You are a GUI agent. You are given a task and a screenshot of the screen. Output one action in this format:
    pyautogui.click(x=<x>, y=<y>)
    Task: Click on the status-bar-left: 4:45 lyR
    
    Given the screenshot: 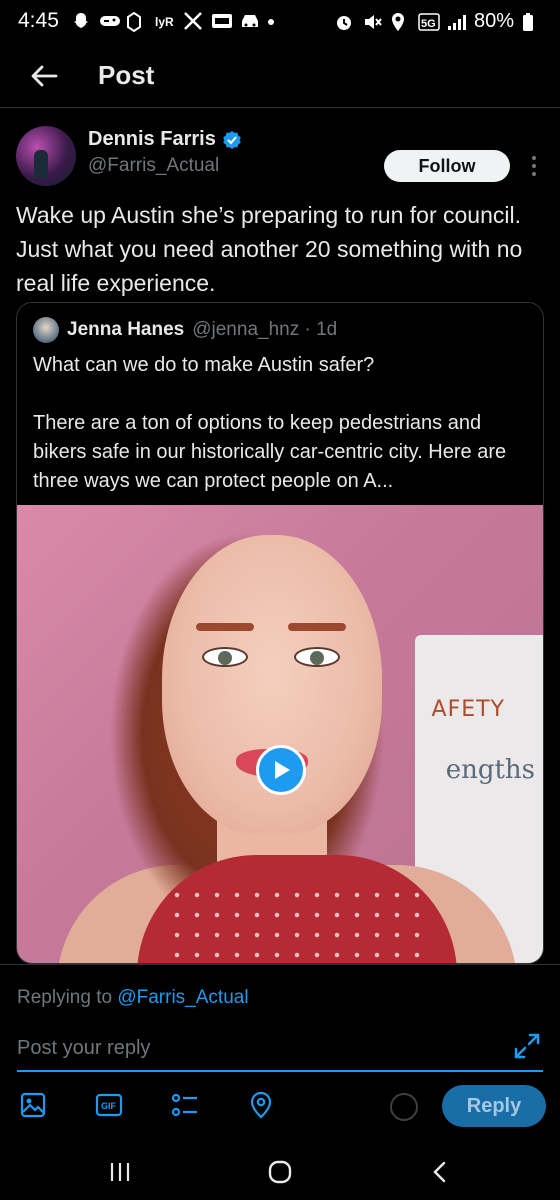 What is the action you would take?
    pyautogui.click(x=152, y=21)
    